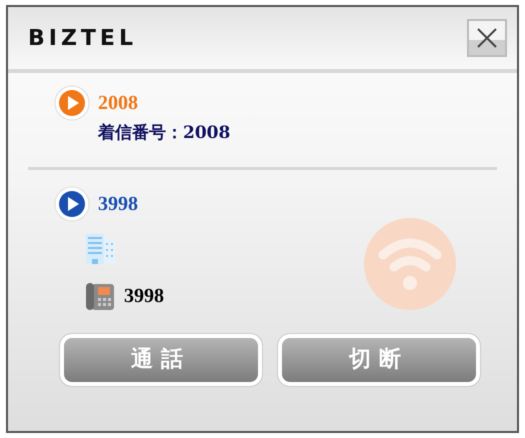 The width and height of the screenshot is (525, 438). Describe the element at coordinates (82, 38) in the screenshot. I see `window-title: BIZTEL` at that location.